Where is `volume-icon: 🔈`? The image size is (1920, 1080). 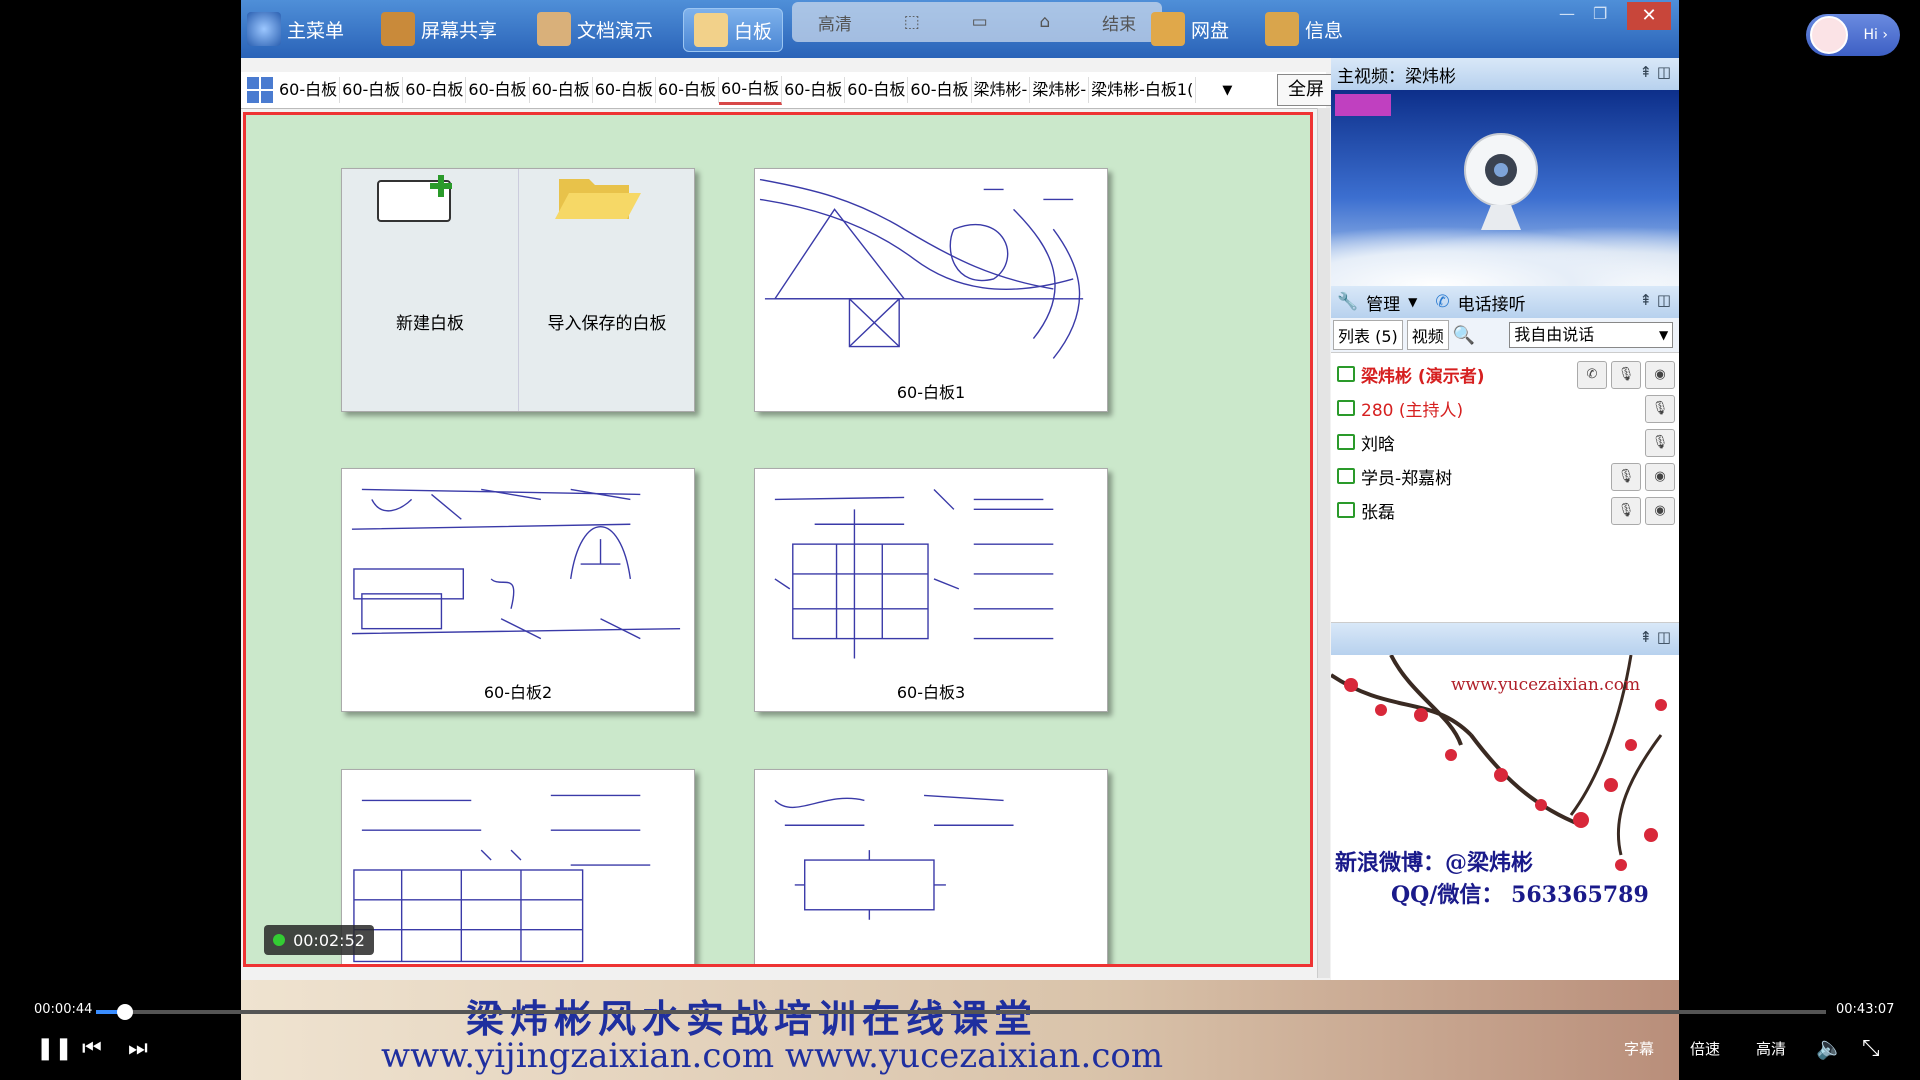
volume-icon: 🔈 is located at coordinates (1829, 1048).